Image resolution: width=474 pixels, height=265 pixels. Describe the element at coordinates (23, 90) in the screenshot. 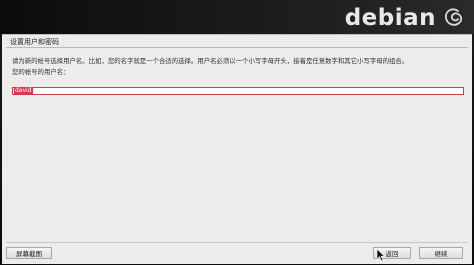

I see `username-value: david` at that location.